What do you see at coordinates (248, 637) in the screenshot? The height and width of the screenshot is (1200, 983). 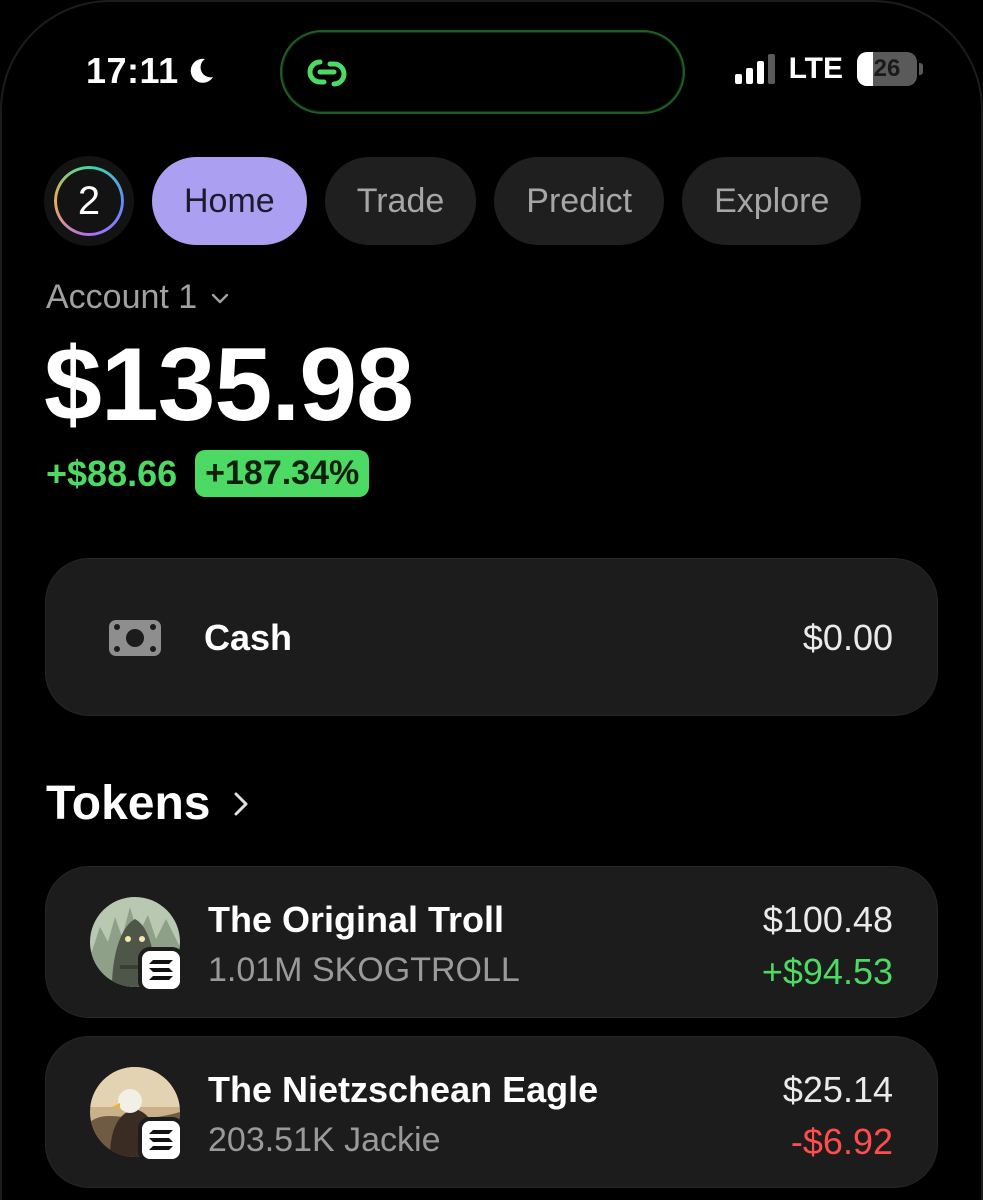 I see `cash-label: Cash` at bounding box center [248, 637].